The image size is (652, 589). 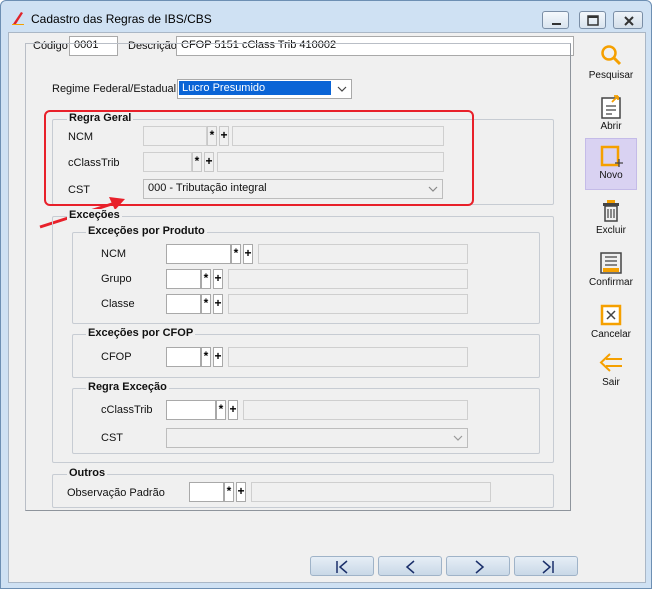 What do you see at coordinates (218, 304) in the screenshot?
I see `produto-classe-add-button: +` at bounding box center [218, 304].